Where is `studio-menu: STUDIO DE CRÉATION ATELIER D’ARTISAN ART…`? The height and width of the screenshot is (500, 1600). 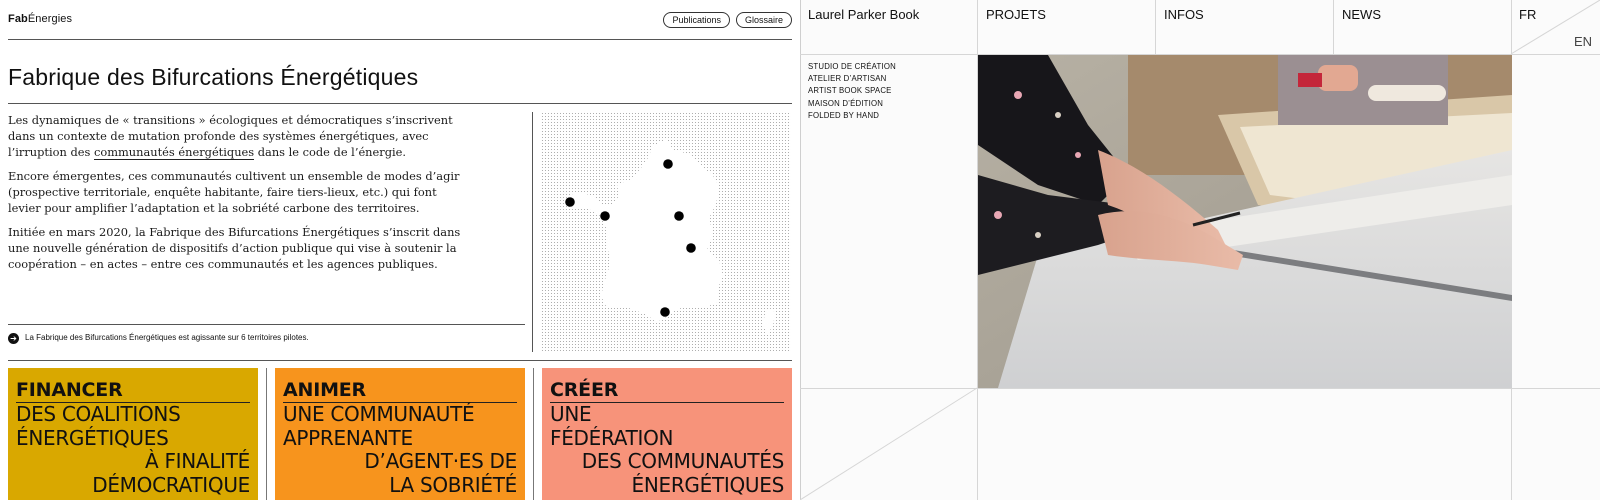
studio-menu: STUDIO DE CRÉATION ATELIER D’ARTISAN ART… is located at coordinates (852, 91).